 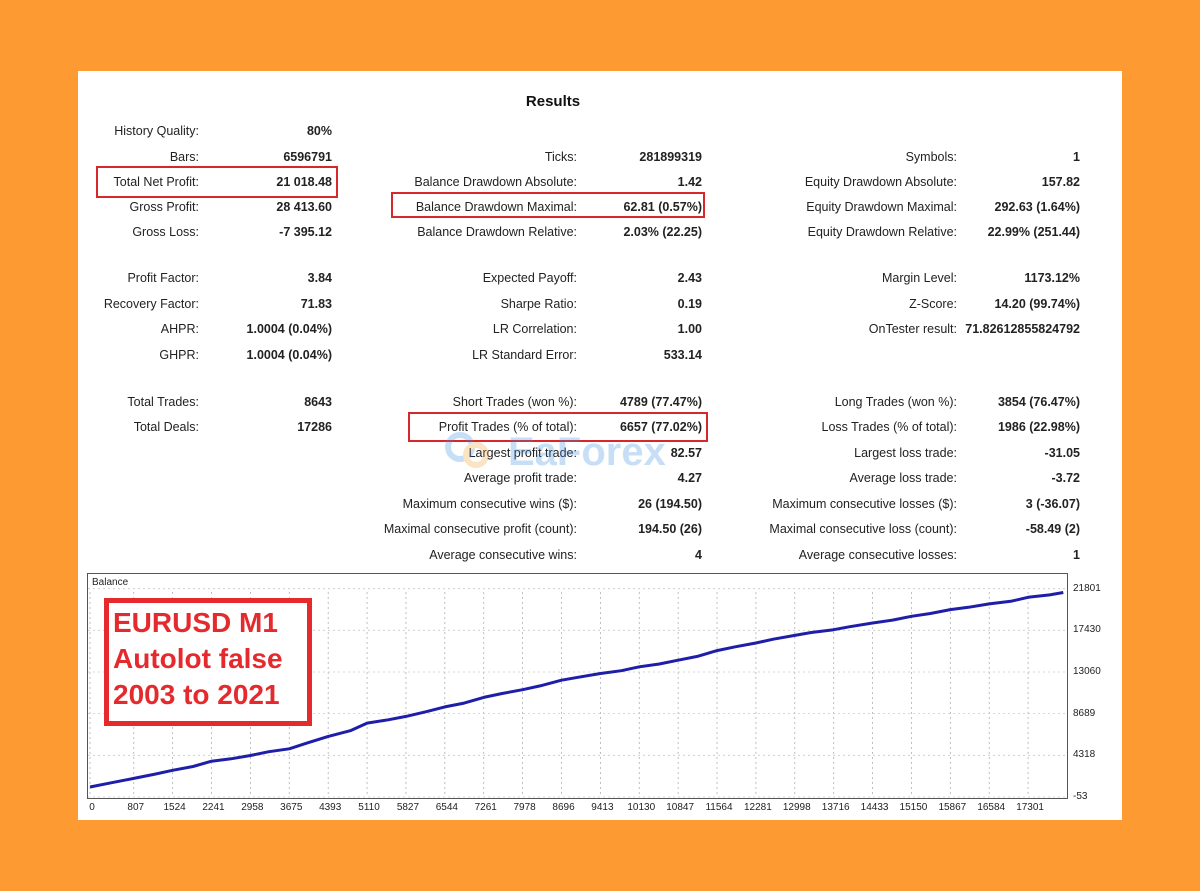 I want to click on stat-value: 157.82, so click(x=1060, y=182).